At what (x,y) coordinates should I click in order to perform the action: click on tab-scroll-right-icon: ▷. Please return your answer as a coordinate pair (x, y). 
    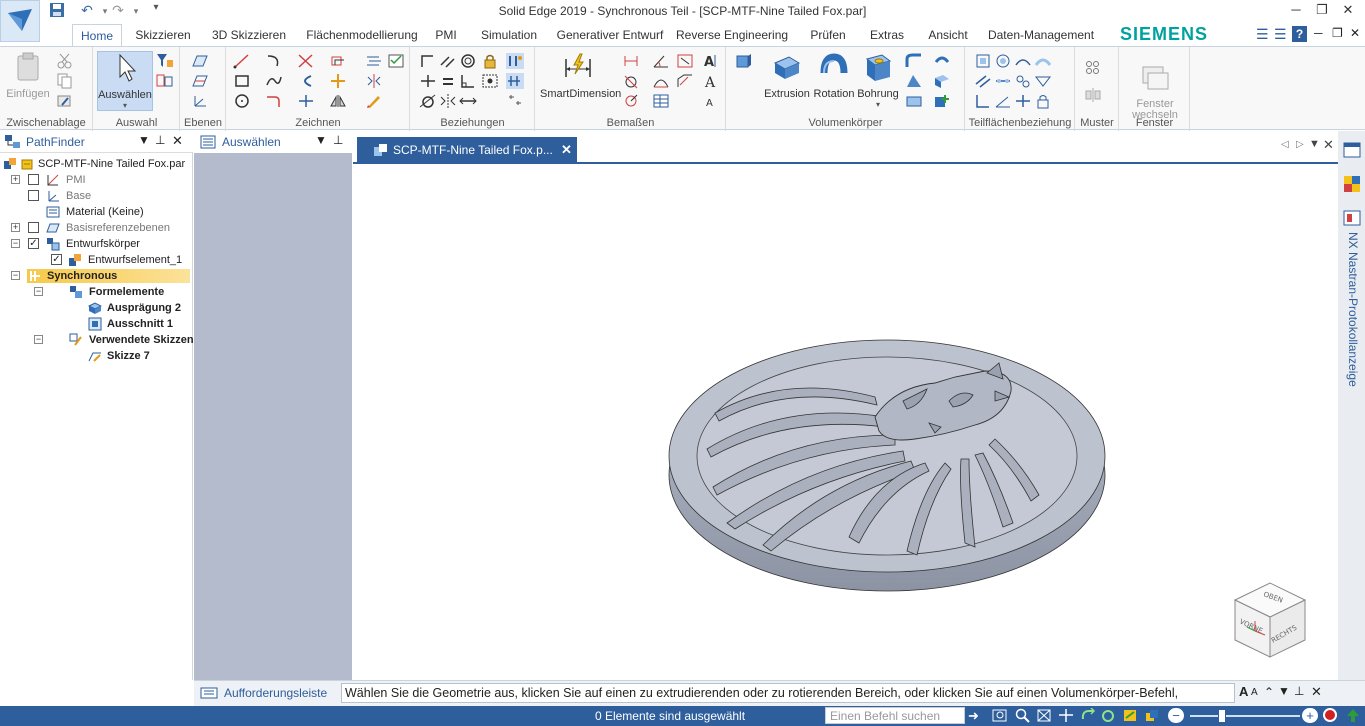
    Looking at the image, I should click on (1300, 144).